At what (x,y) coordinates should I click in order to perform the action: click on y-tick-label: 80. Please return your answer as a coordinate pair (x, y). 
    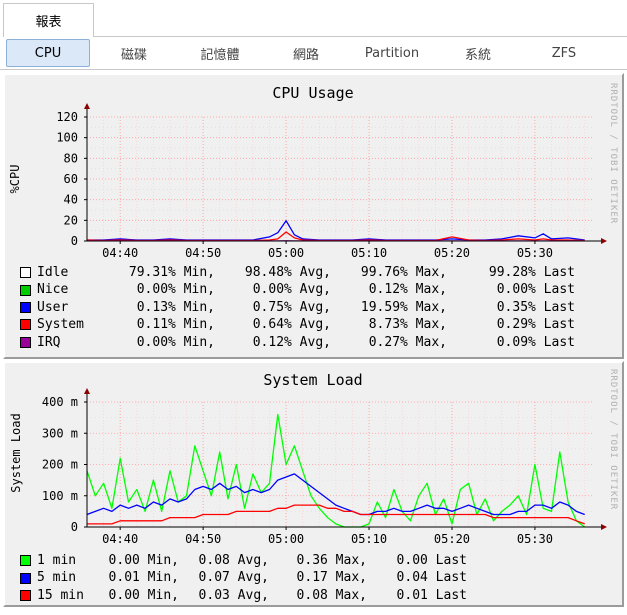
    Looking at the image, I should click on (71, 158).